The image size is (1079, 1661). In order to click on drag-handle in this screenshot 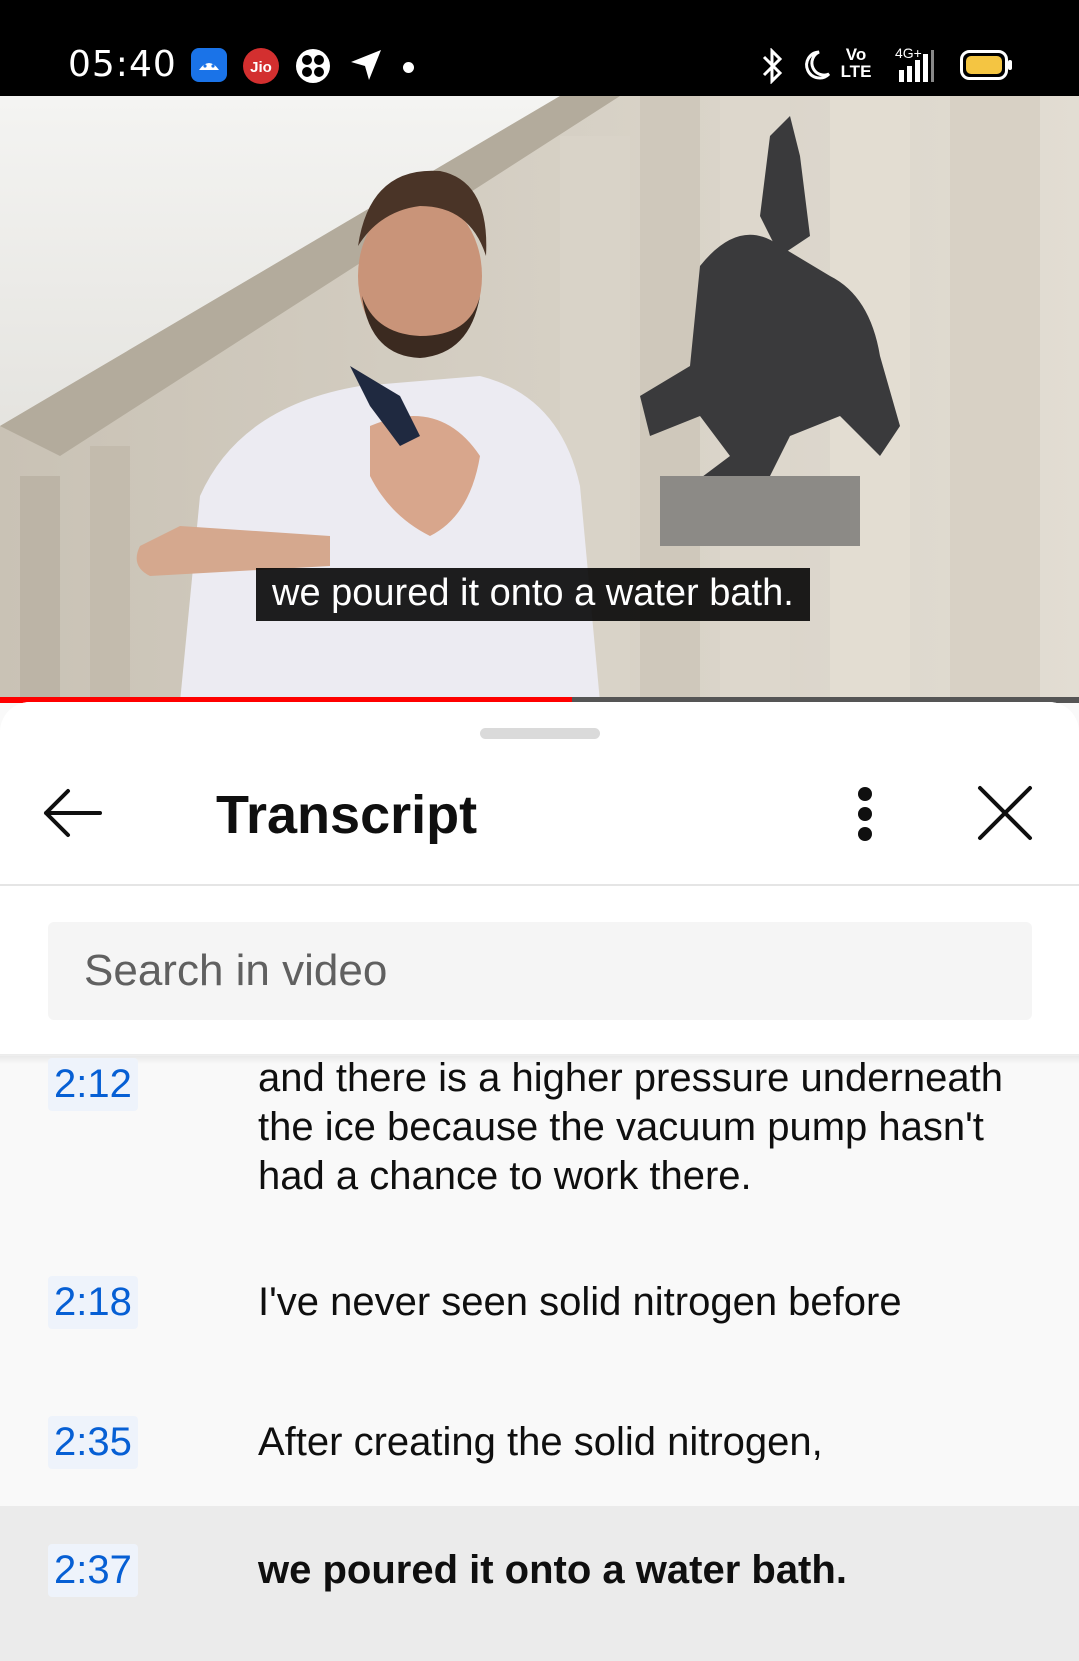, I will do `click(540, 733)`.